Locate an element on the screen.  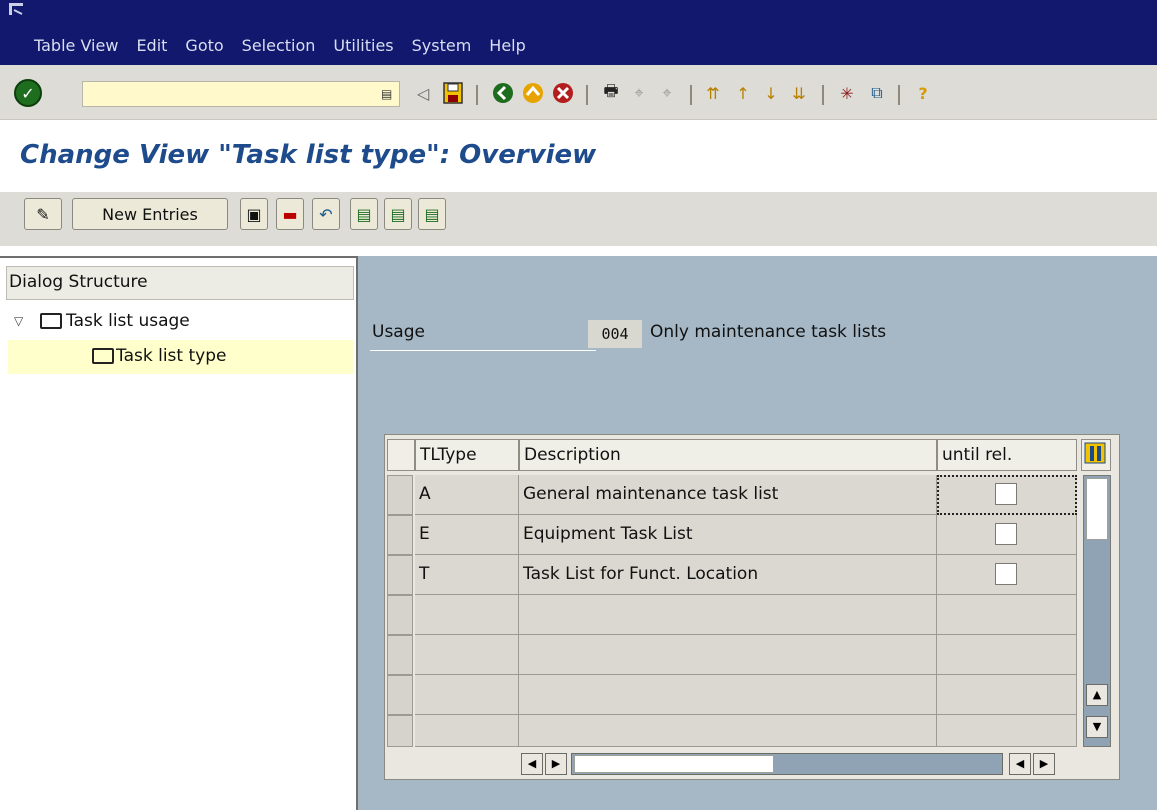
usage-code: 004 is located at coordinates (615, 334).